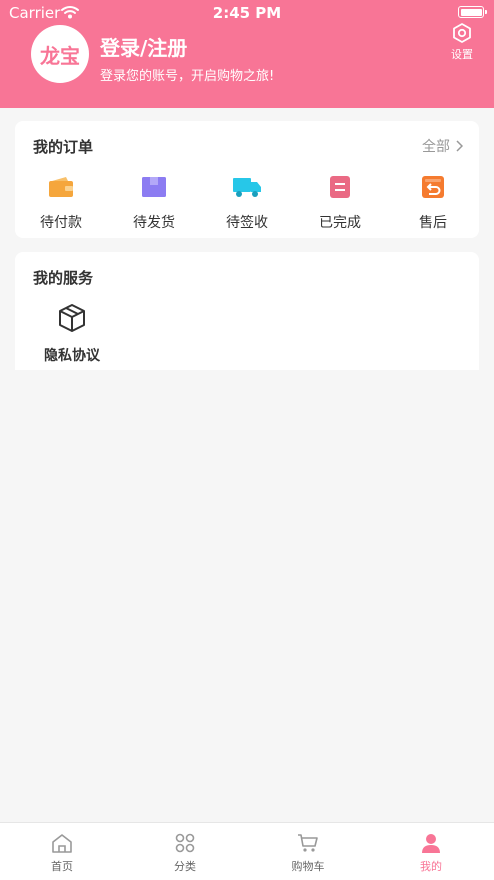  I want to click on done-icon, so click(340, 187).